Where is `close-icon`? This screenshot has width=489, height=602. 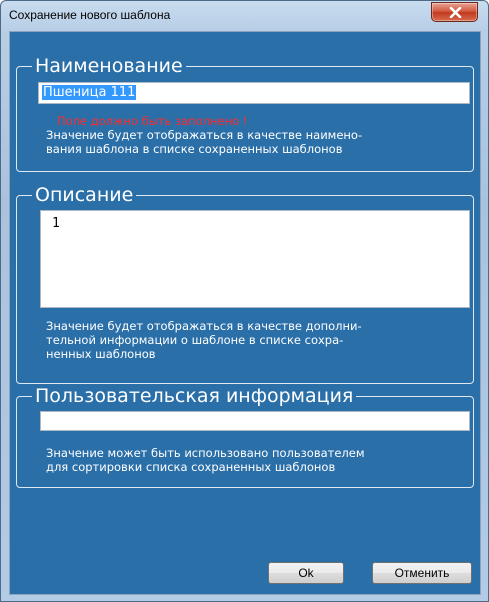 close-icon is located at coordinates (455, 12).